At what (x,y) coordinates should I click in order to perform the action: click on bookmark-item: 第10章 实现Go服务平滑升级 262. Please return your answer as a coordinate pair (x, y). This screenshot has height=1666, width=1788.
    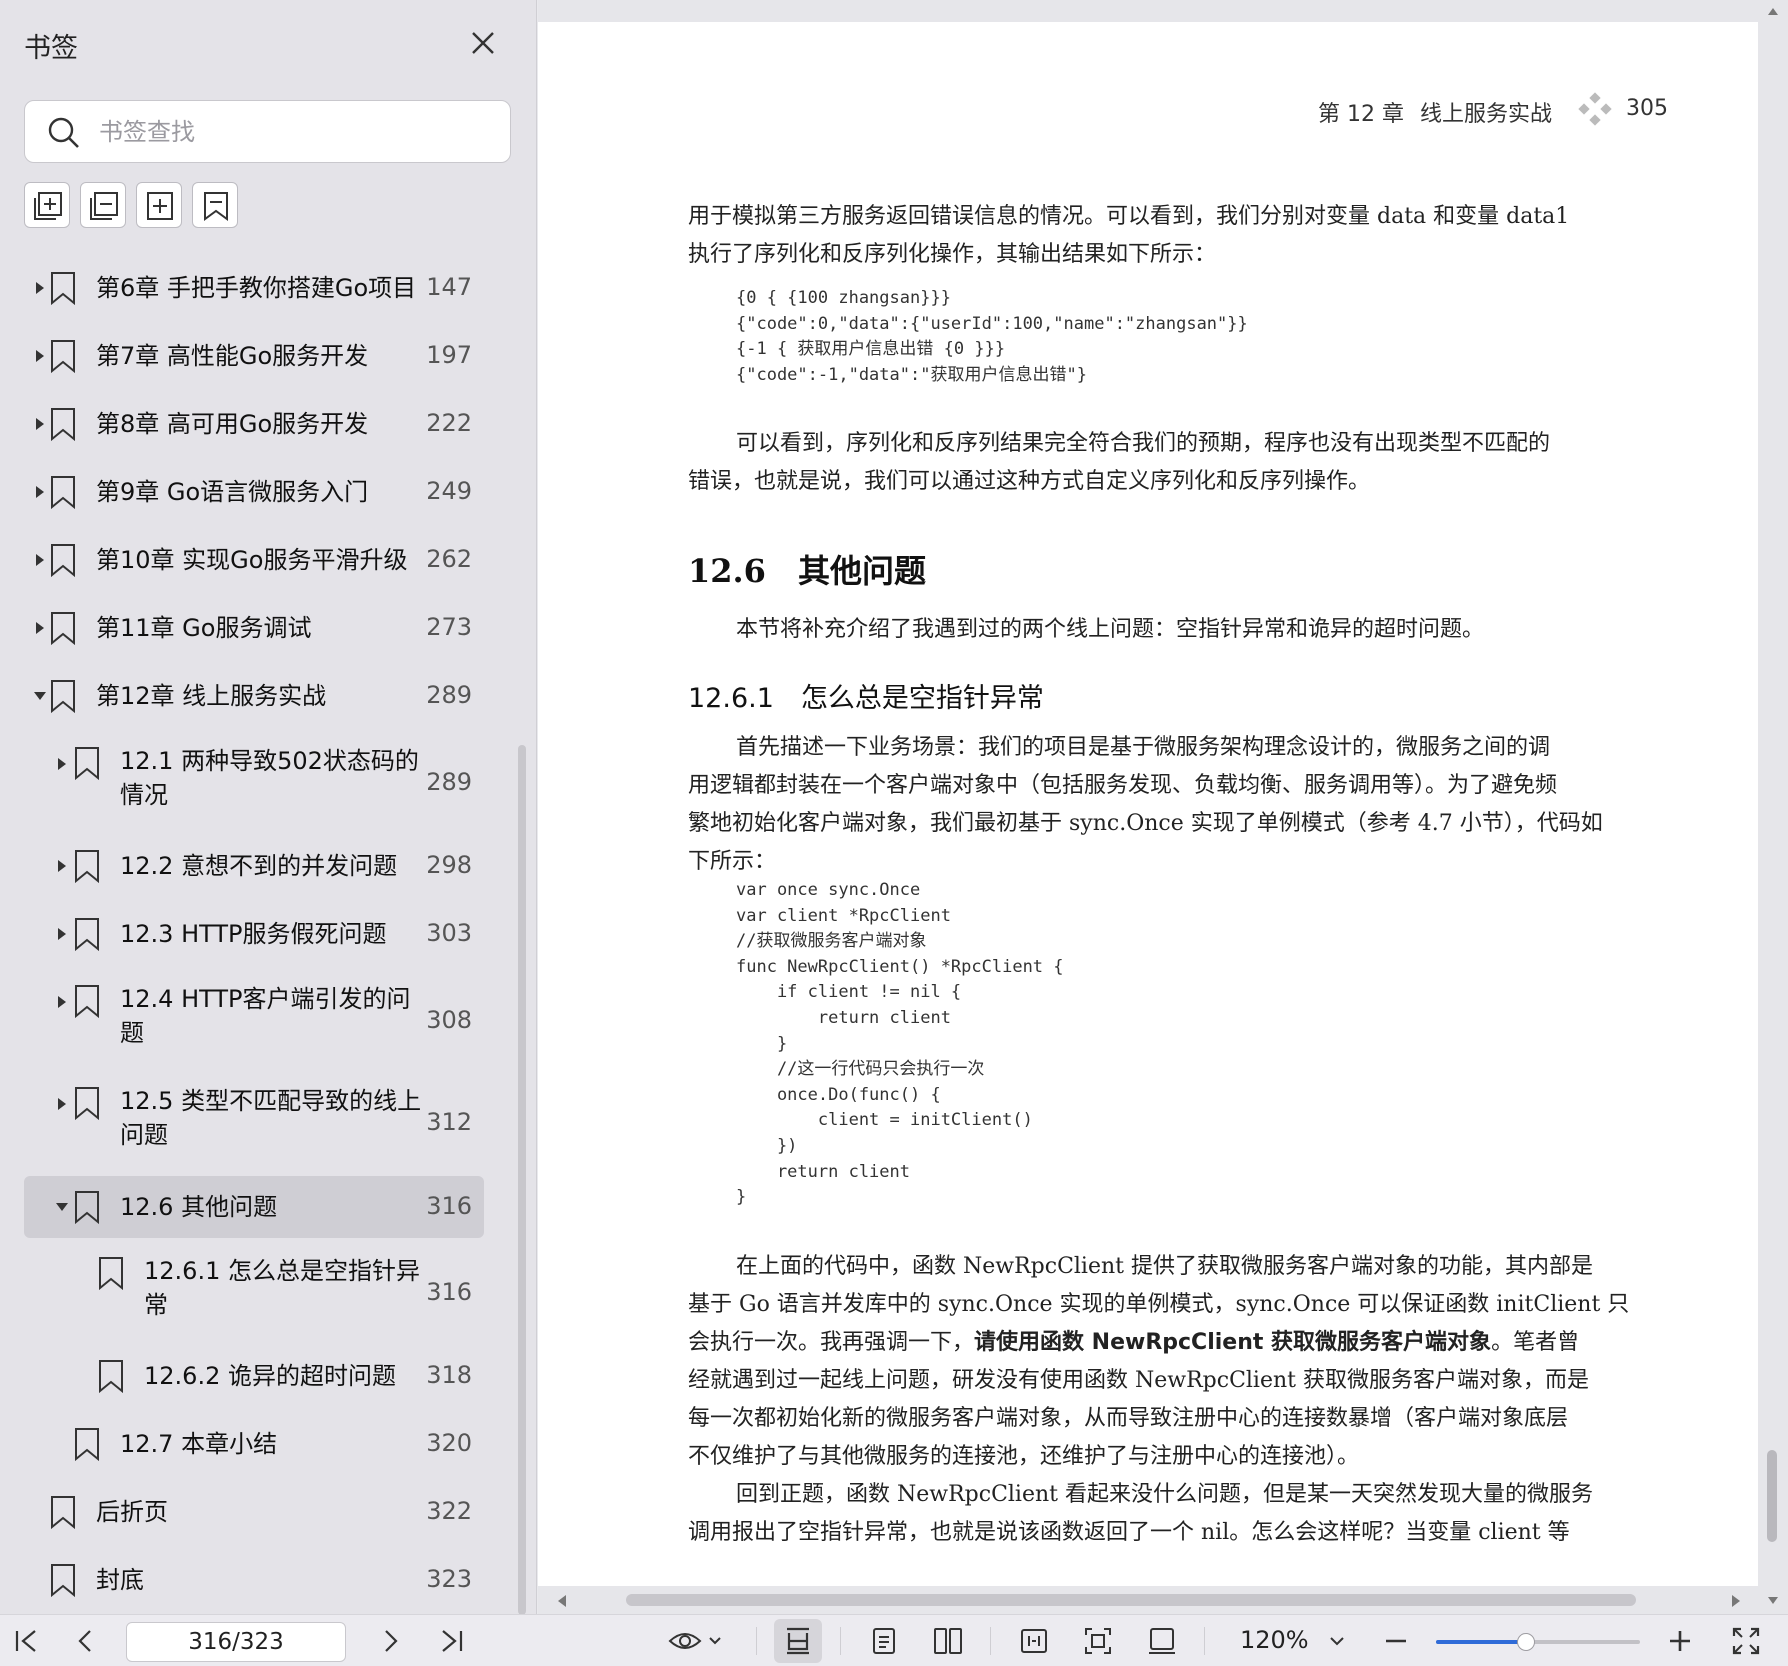
    Looking at the image, I should click on (254, 560).